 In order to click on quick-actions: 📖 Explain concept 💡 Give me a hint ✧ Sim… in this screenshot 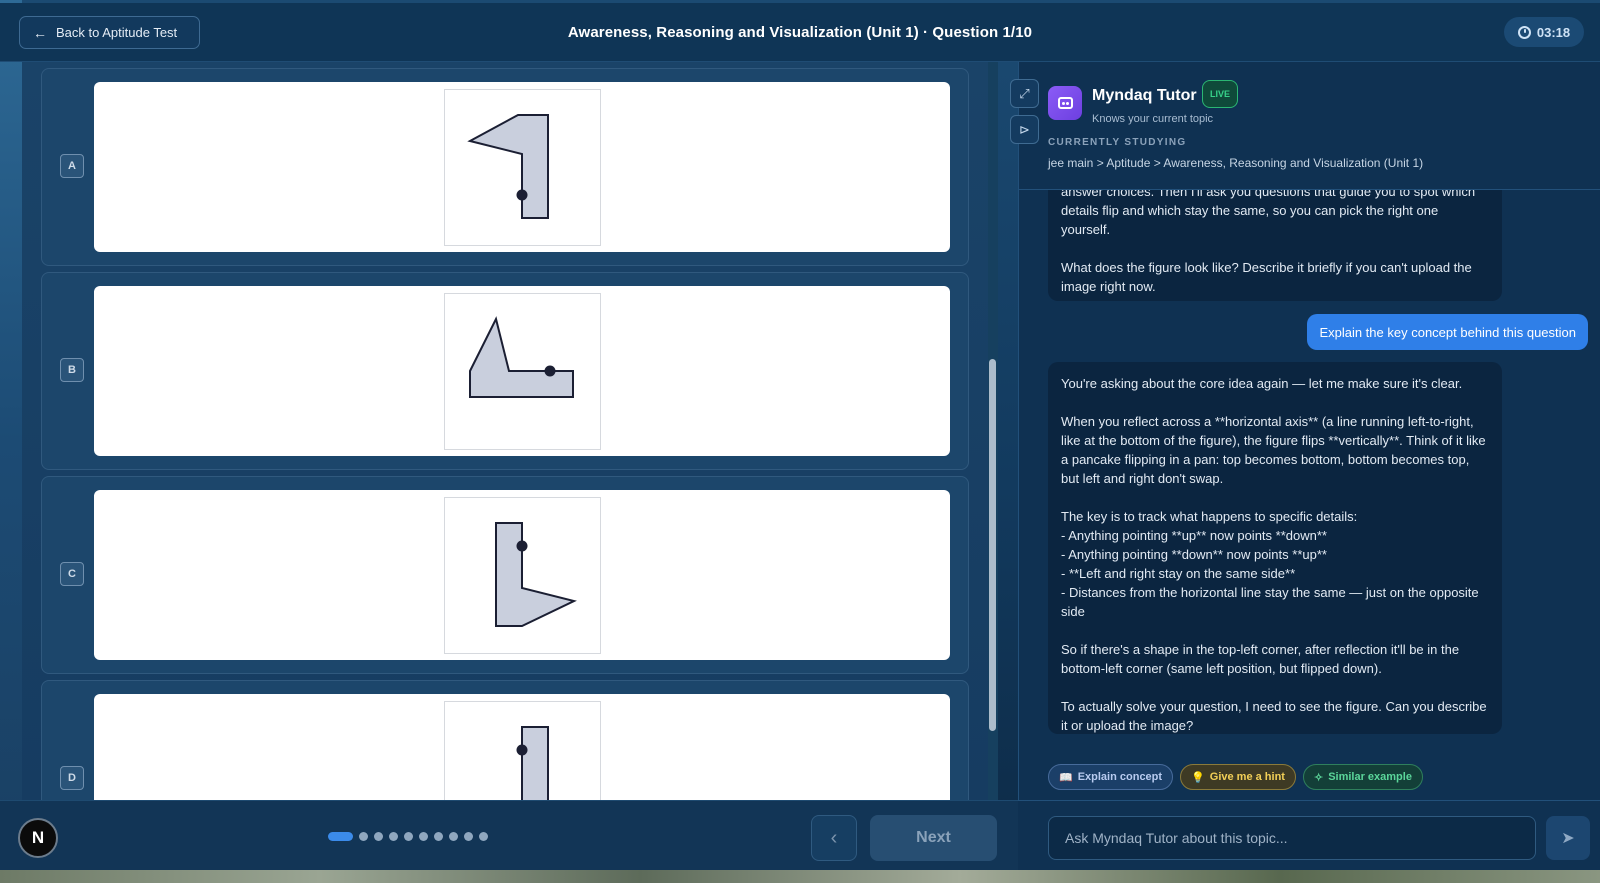, I will do `click(1235, 777)`.